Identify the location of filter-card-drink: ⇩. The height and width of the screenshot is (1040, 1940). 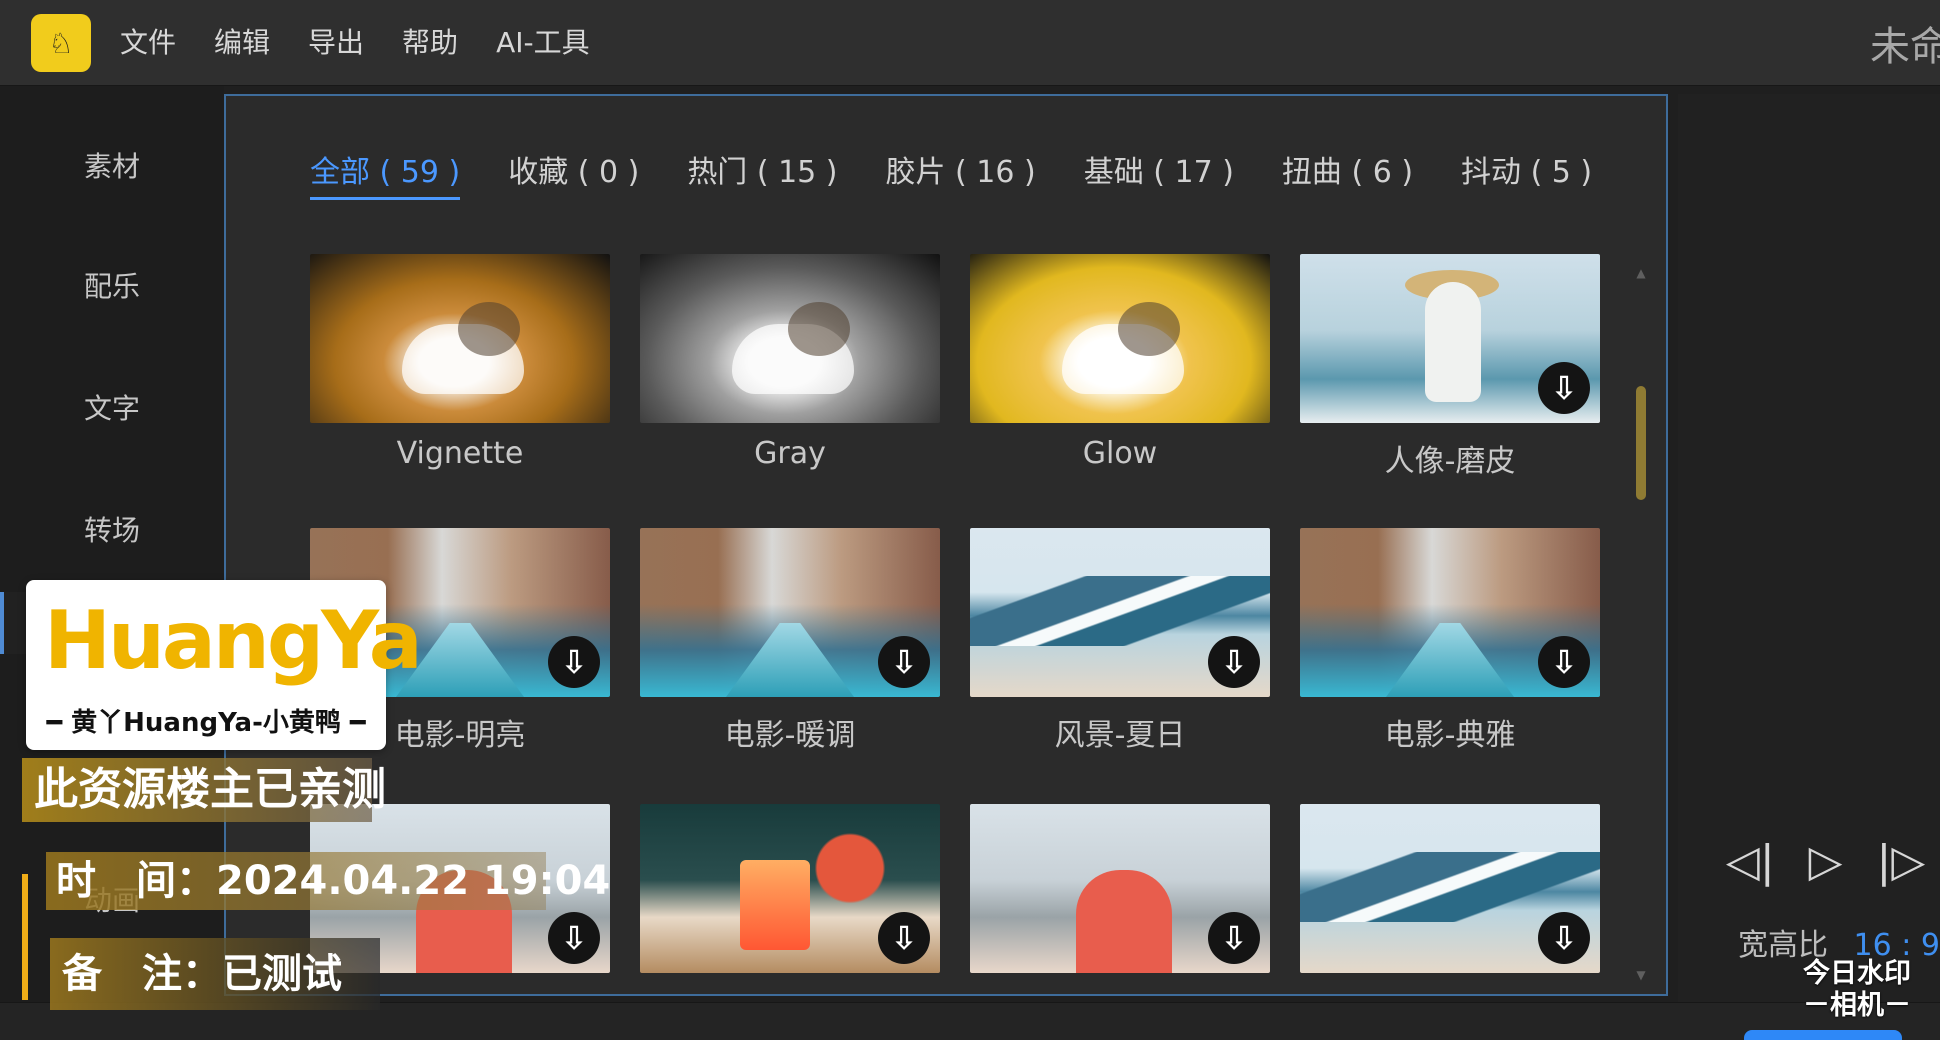
(790, 900).